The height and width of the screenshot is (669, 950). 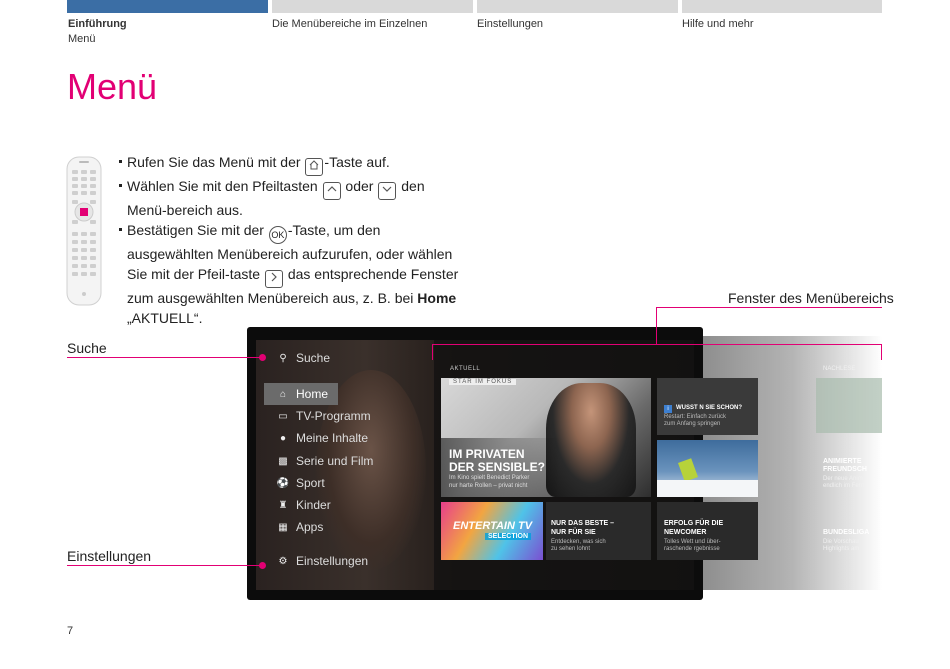 What do you see at coordinates (387, 191) in the screenshot?
I see `arrow-down-key-icon` at bounding box center [387, 191].